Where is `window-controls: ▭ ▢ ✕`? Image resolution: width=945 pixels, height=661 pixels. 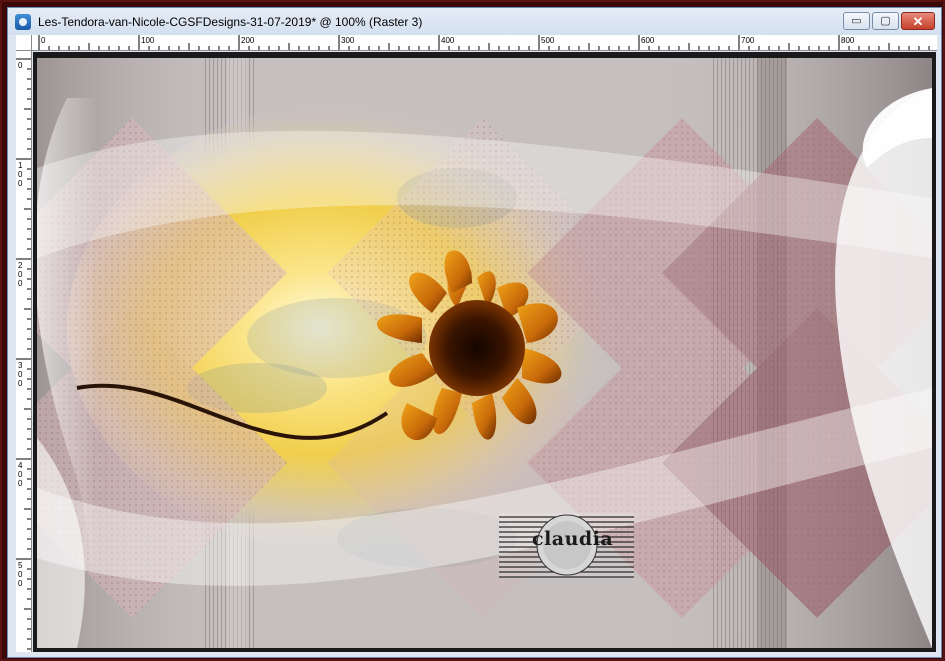
window-controls: ▭ ▢ ✕ is located at coordinates (889, 21).